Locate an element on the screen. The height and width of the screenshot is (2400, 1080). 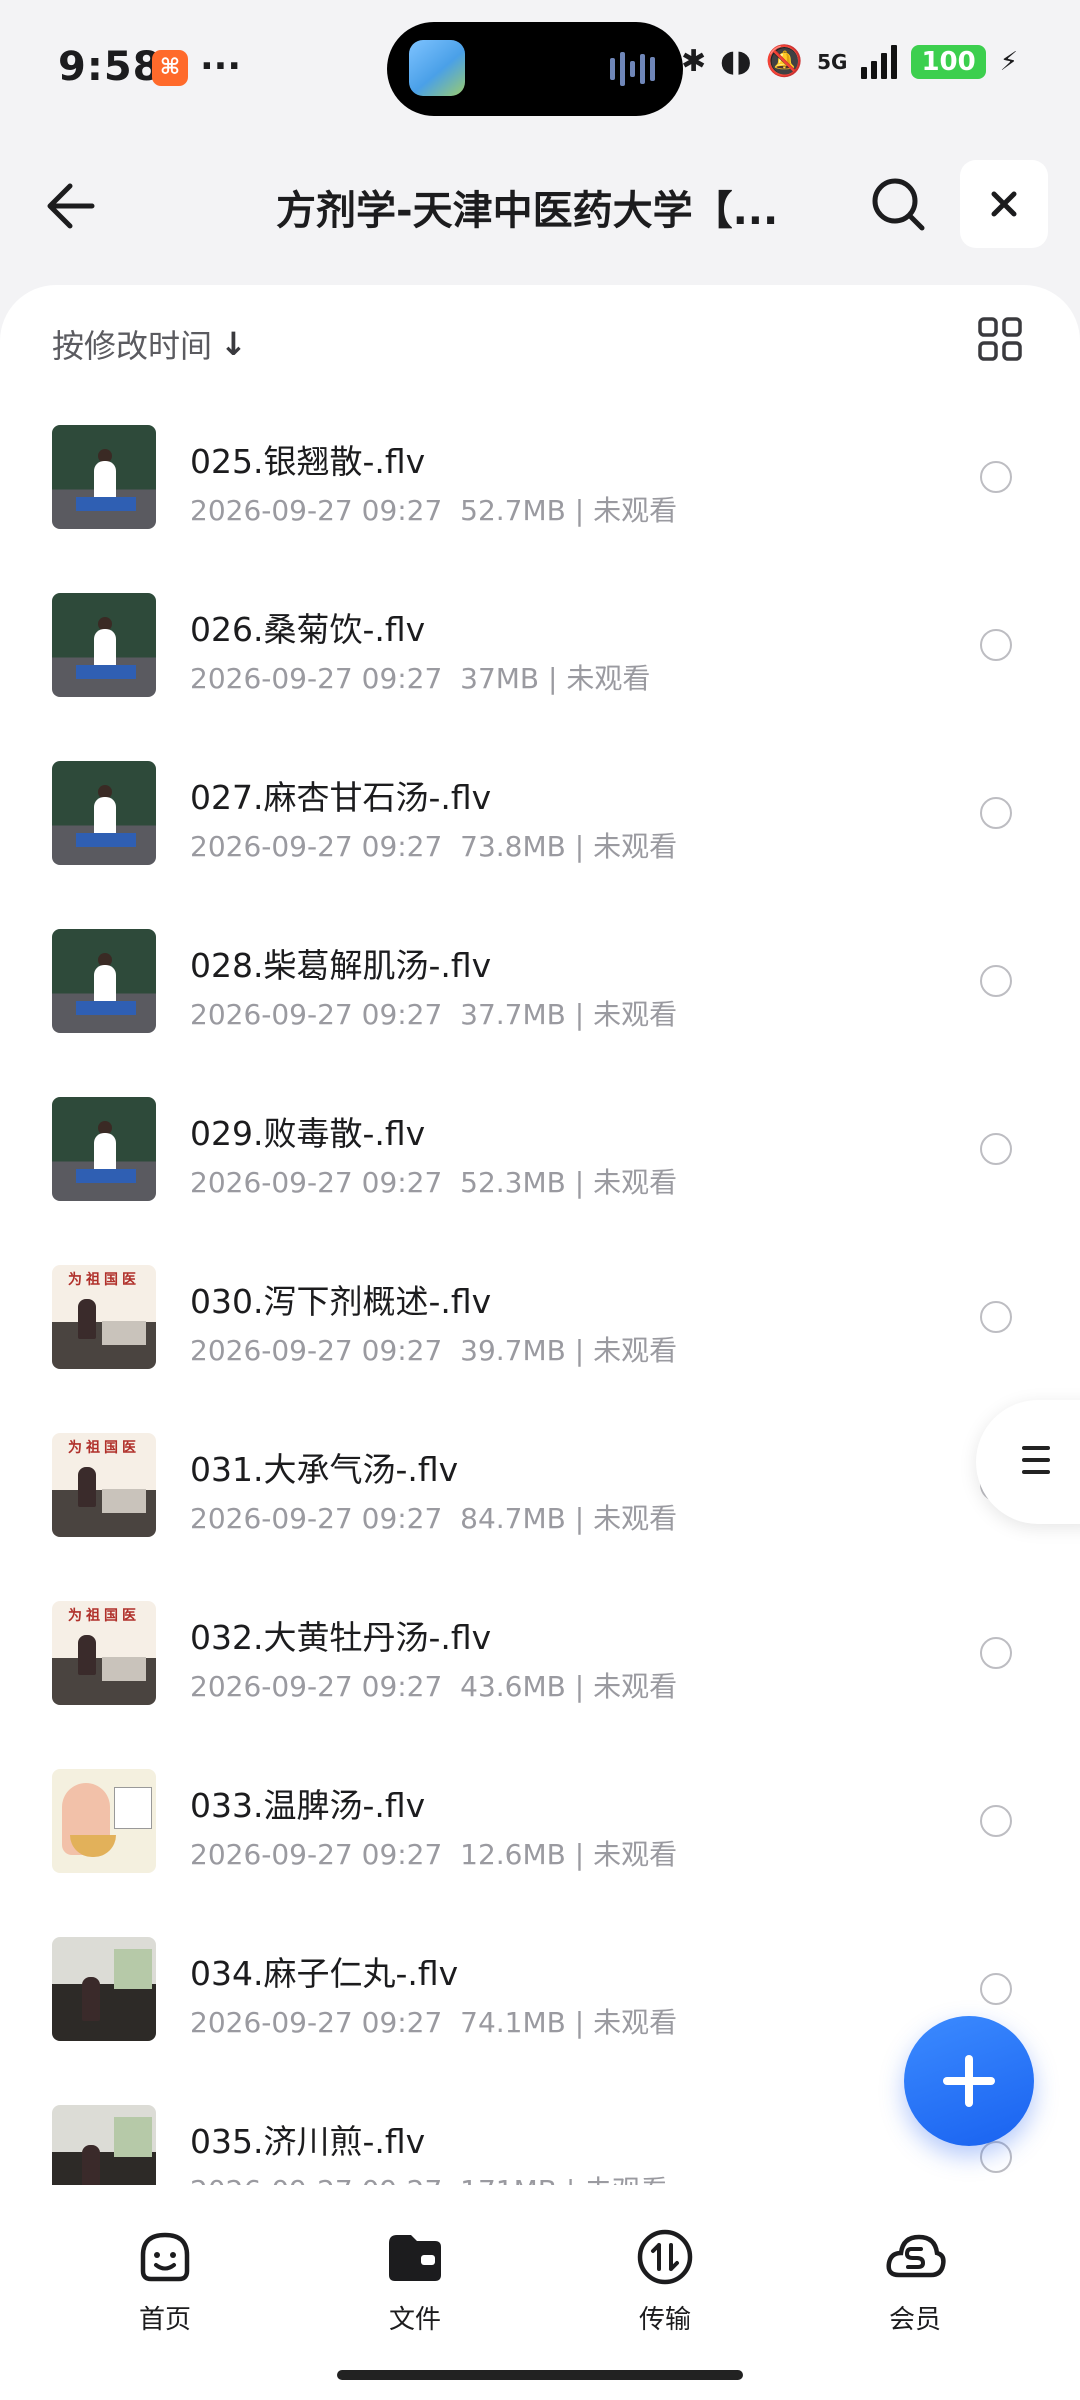
file-name: 031.大承气汤-.flv is located at coordinates (324, 1469).